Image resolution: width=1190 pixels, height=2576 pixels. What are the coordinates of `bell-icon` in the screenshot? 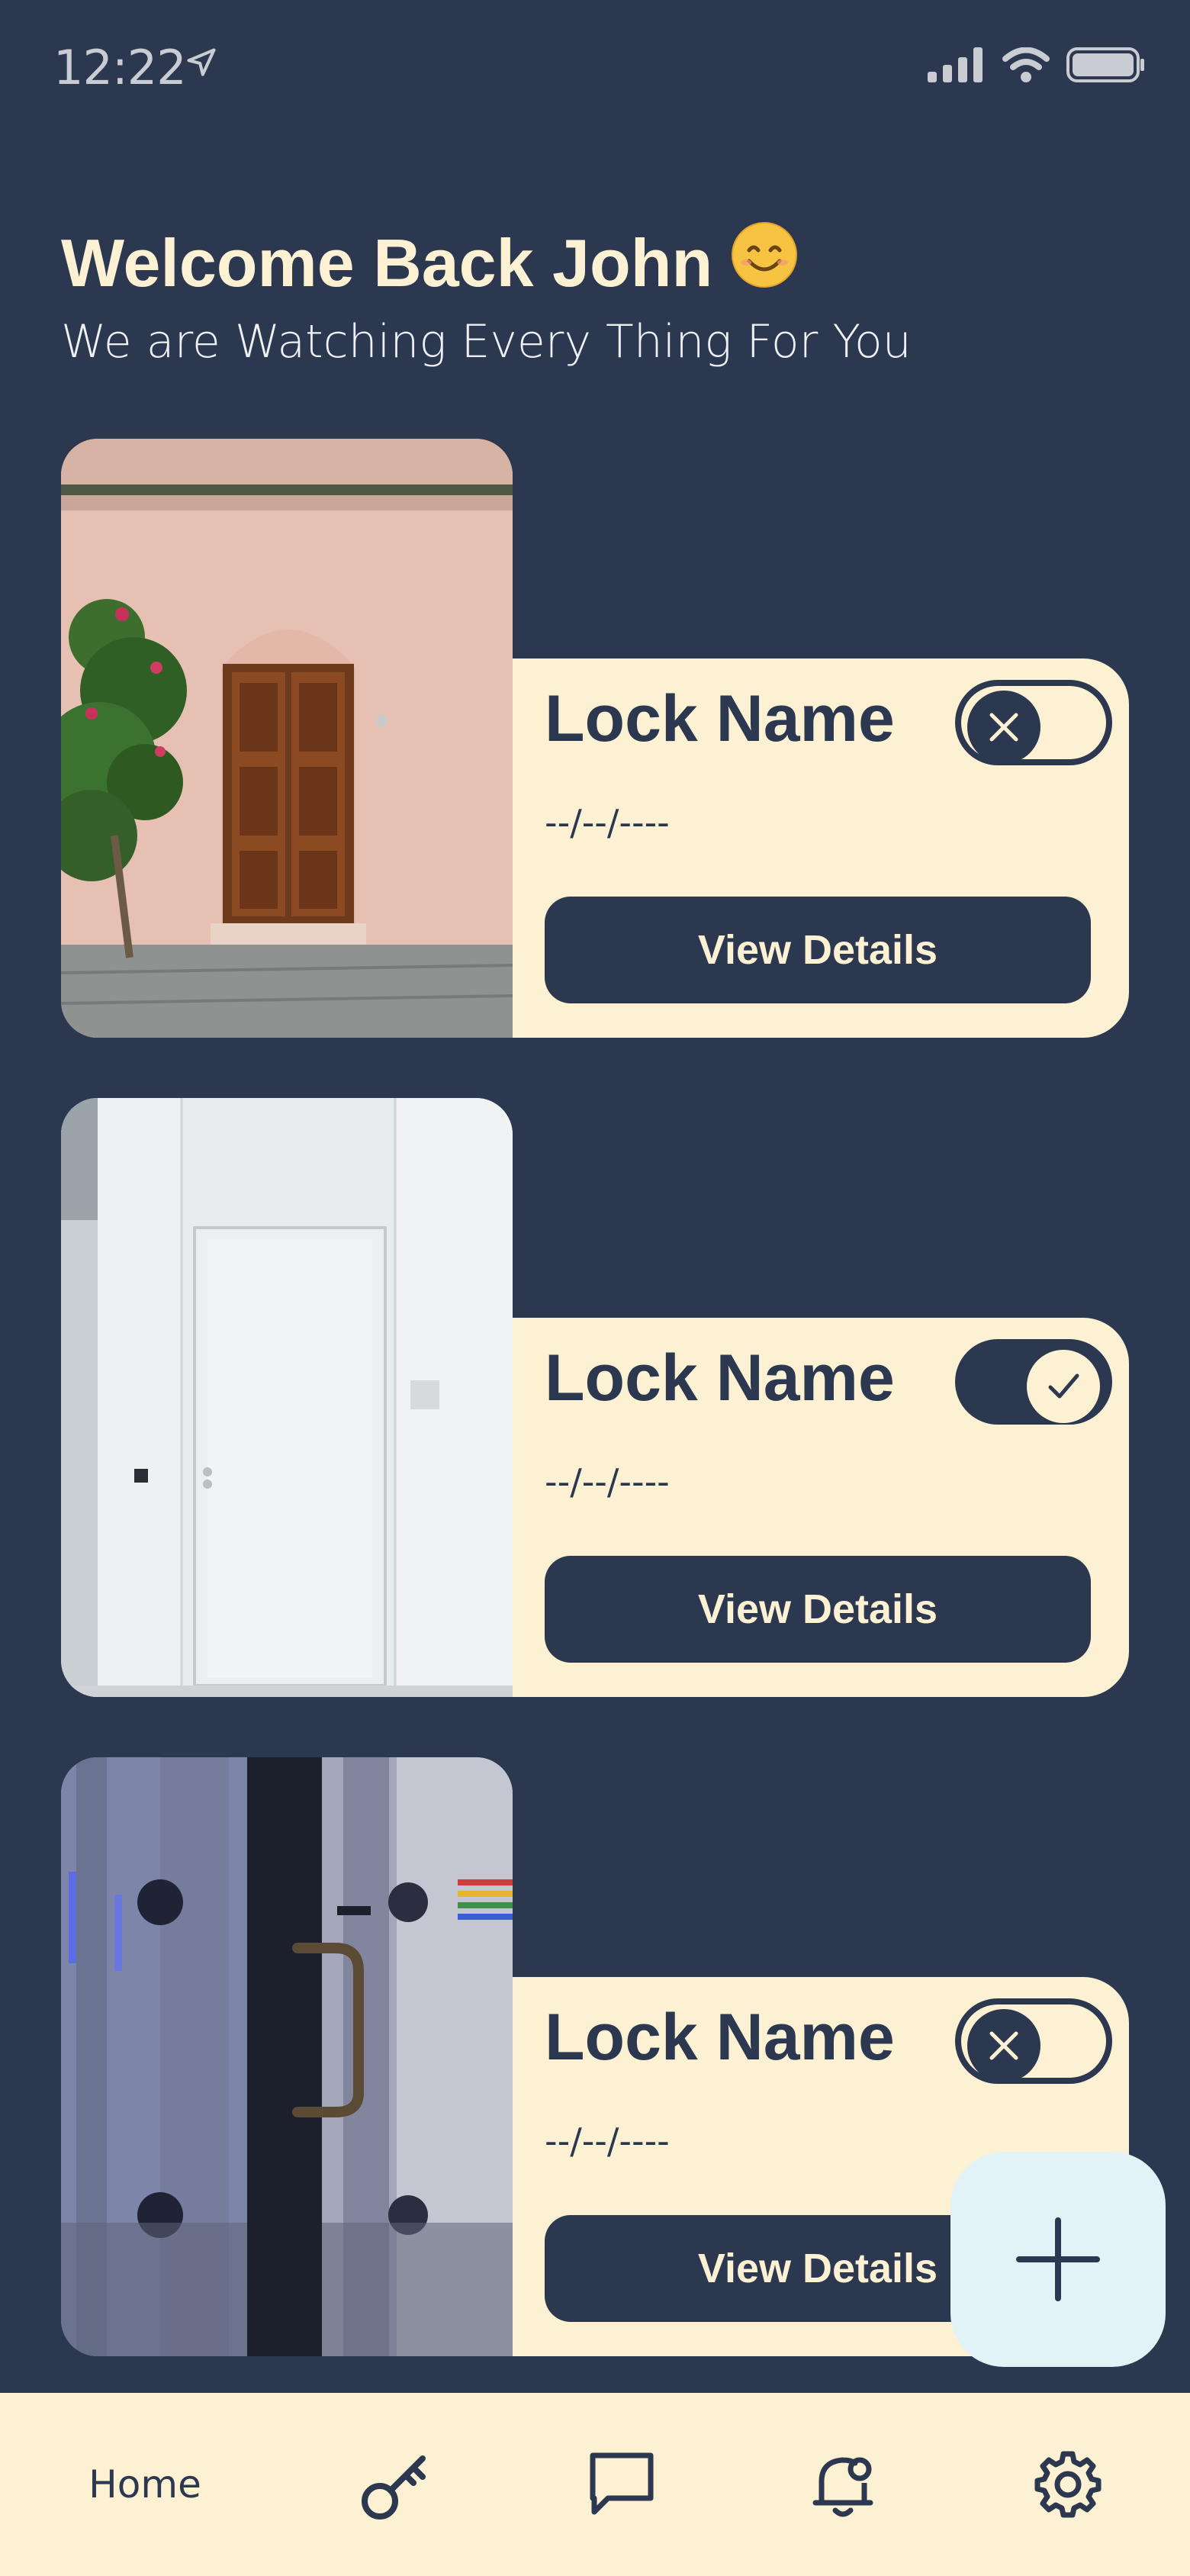 It's located at (842, 2487).